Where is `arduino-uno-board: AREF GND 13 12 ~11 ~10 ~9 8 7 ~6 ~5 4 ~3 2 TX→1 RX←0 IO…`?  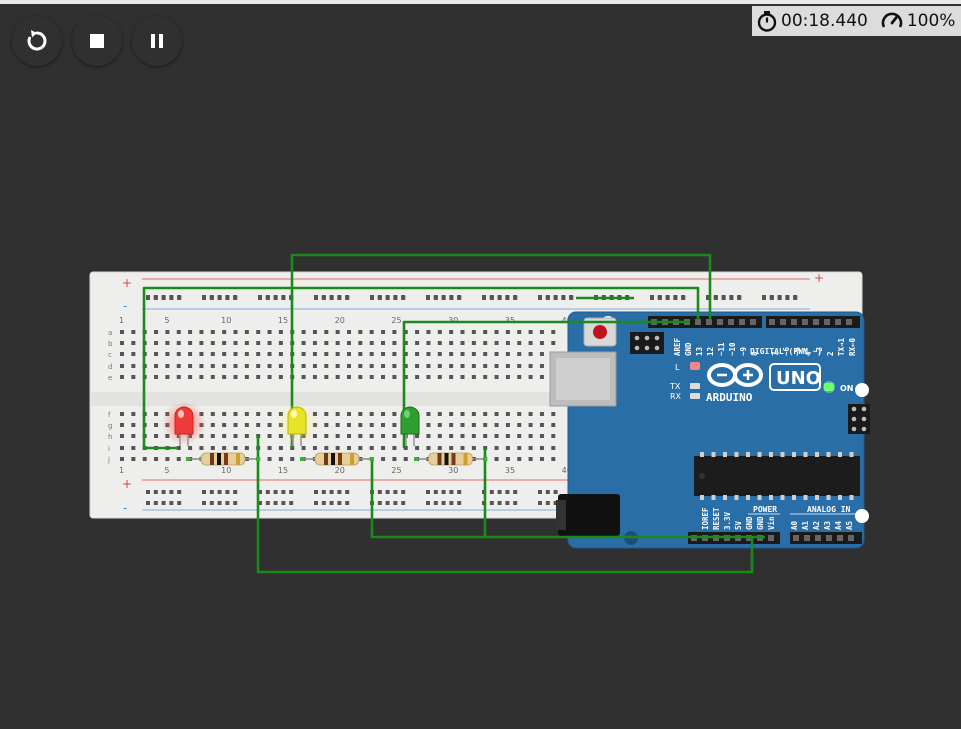 arduino-uno-board: AREF GND 13 12 ~11 ~10 ~9 8 7 ~6 ~5 4 ~3 2 TX→1 RX←0 IO… is located at coordinates (709, 430).